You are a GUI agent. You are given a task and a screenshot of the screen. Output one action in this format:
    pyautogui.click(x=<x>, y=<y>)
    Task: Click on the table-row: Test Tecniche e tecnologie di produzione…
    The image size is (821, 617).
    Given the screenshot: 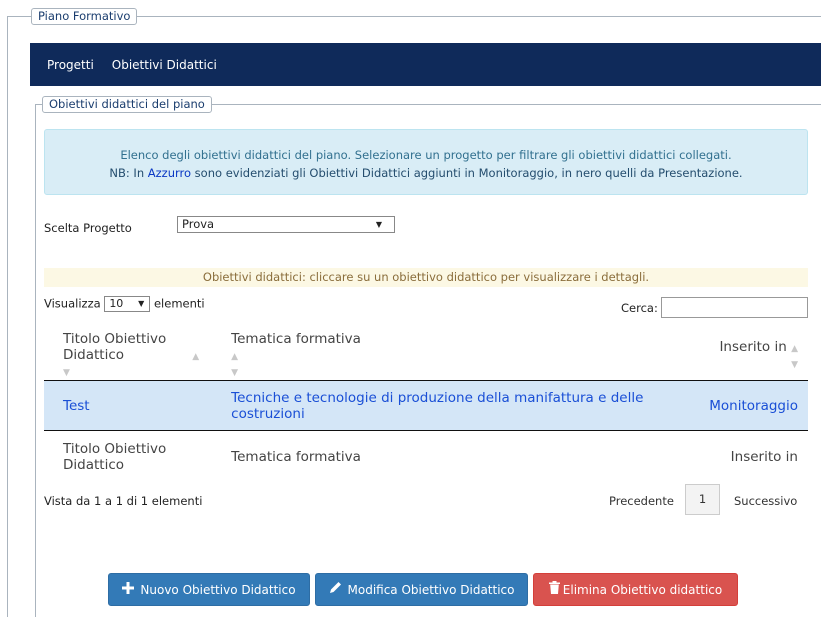 What is the action you would take?
    pyautogui.click(x=426, y=405)
    